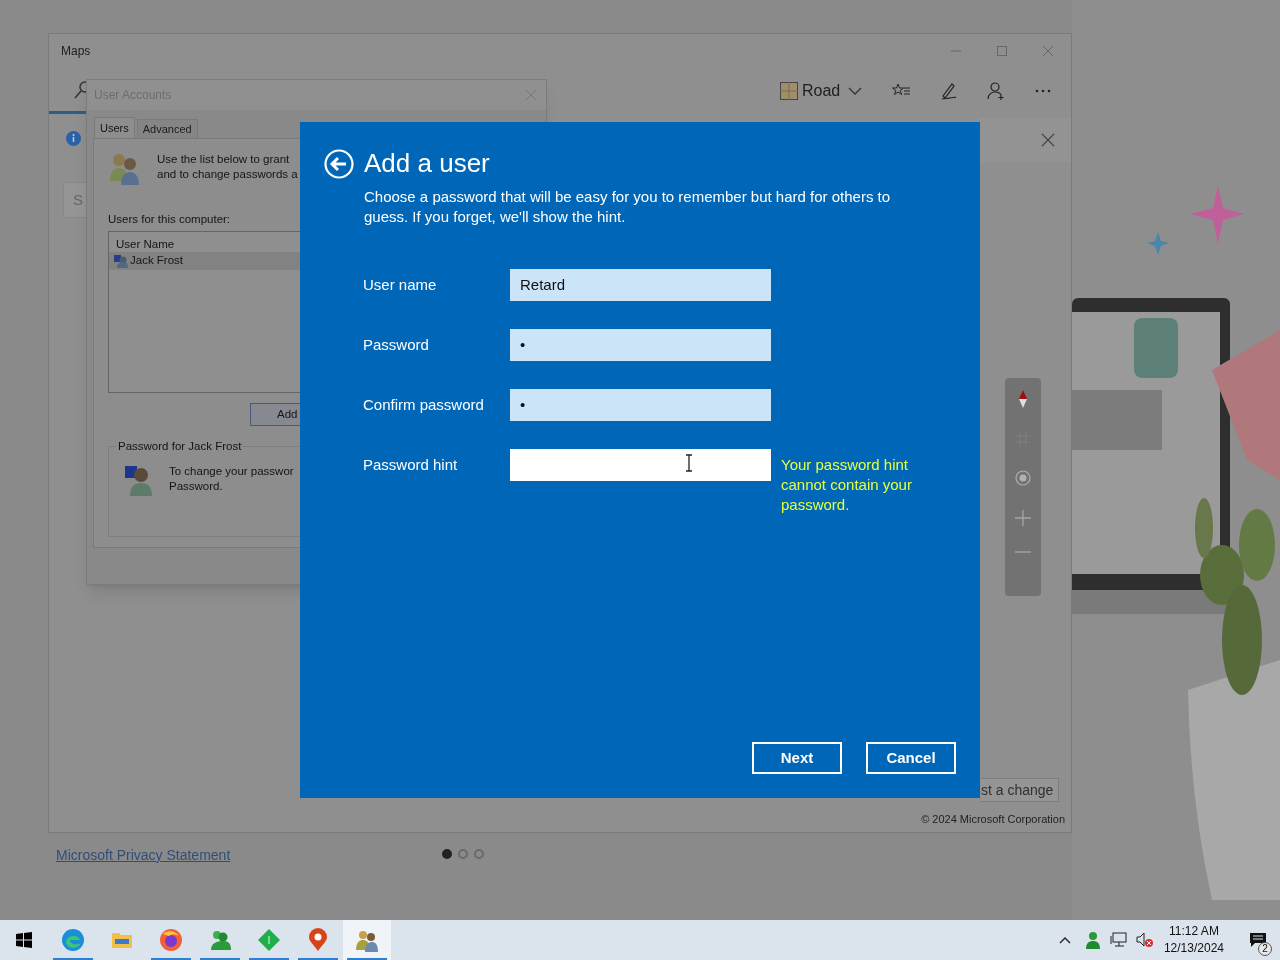 This screenshot has height=960, width=1280. I want to click on locate-icon, so click(1023, 478).